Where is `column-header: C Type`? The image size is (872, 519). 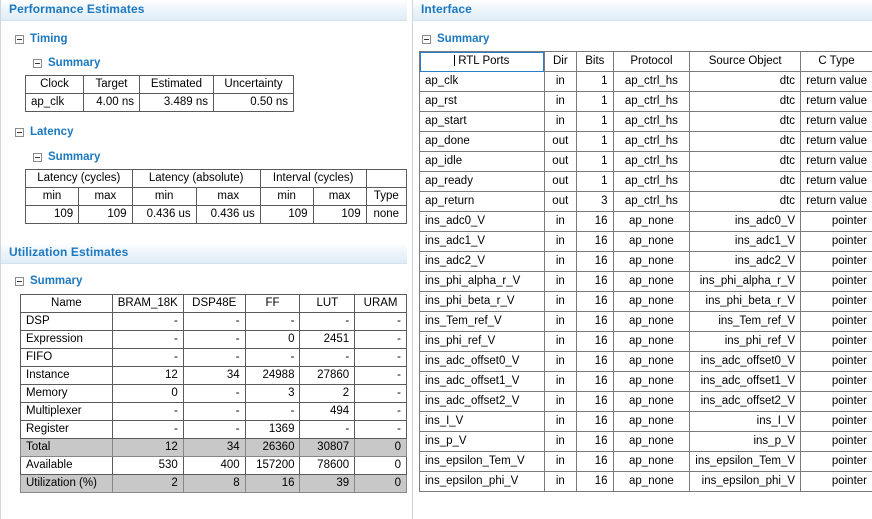
column-header: C Type is located at coordinates (836, 61).